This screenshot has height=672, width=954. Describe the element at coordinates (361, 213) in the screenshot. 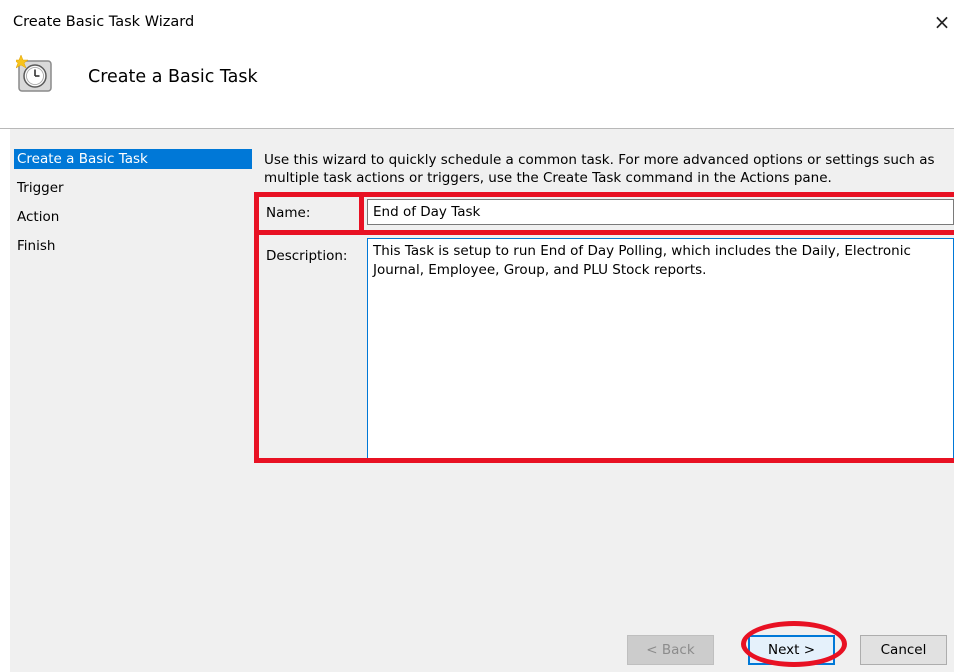

I see `annotation-highlight-divider-vertical` at that location.